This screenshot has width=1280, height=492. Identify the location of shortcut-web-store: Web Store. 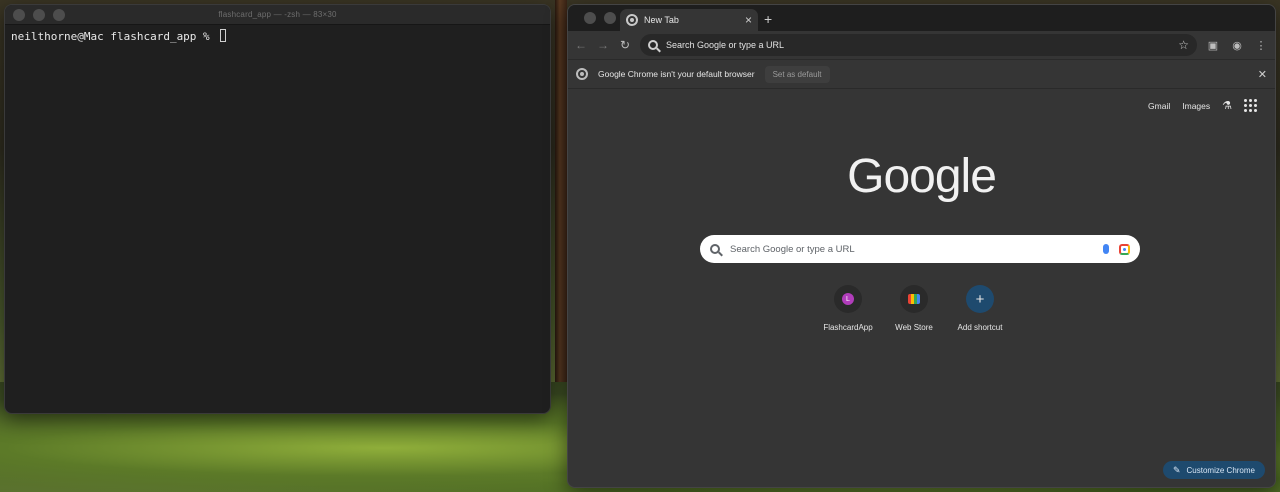
(914, 308).